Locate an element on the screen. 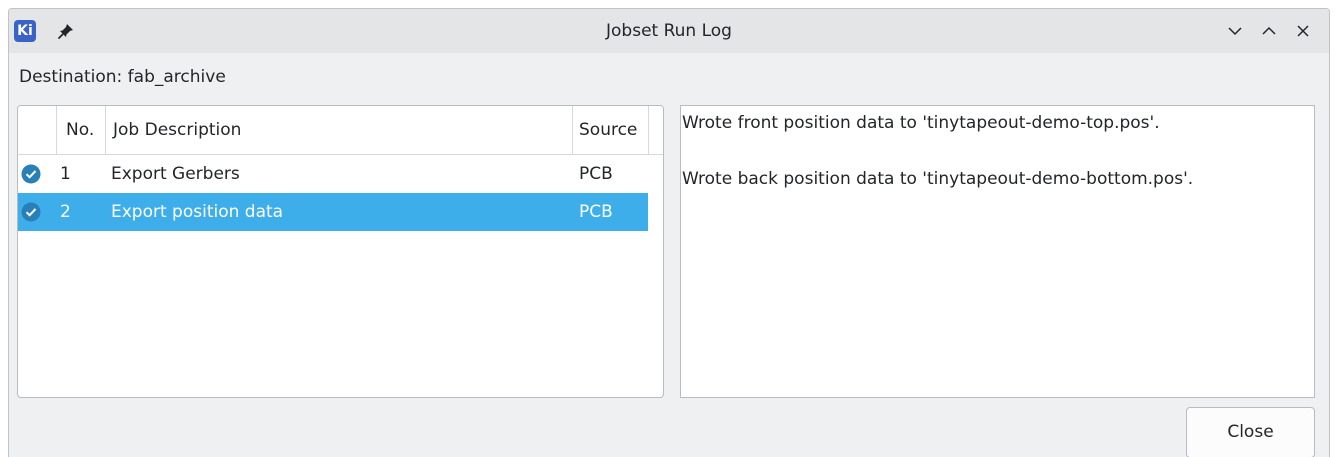 The image size is (1337, 457). job-description: Export Gerbers is located at coordinates (175, 174).